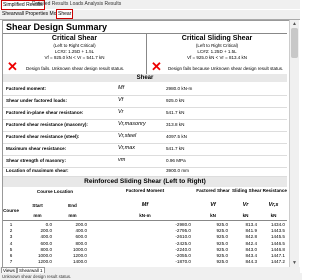 The height and width of the screenshot is (280, 320). Describe the element at coordinates (176, 160) in the screenshot. I see `shear-row-value: 0.96 MPa` at that location.